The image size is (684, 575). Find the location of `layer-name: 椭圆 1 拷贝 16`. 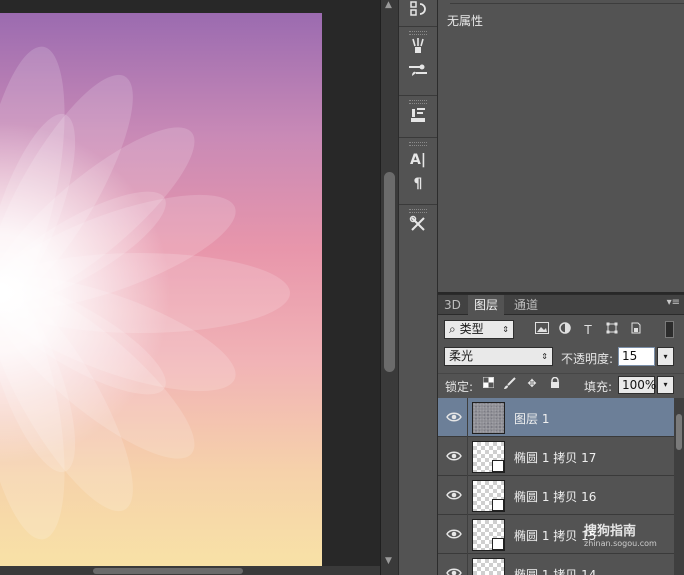

layer-name: 椭圆 1 拷贝 16 is located at coordinates (555, 496).